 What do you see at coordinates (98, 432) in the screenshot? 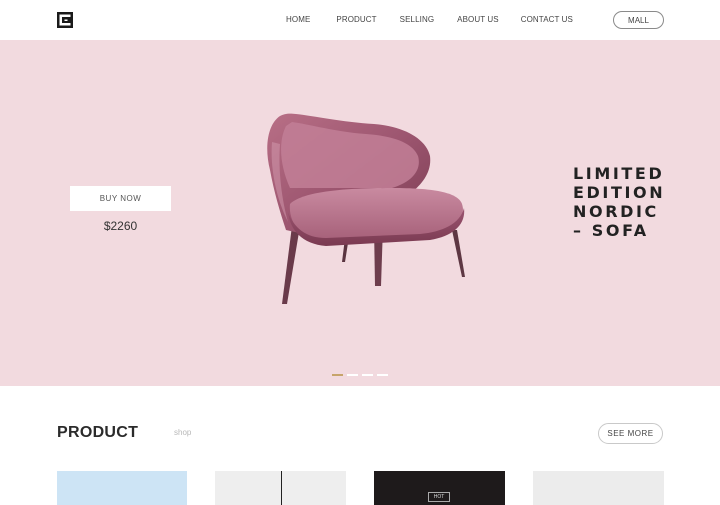
I see `section-title: PRODUCT` at bounding box center [98, 432].